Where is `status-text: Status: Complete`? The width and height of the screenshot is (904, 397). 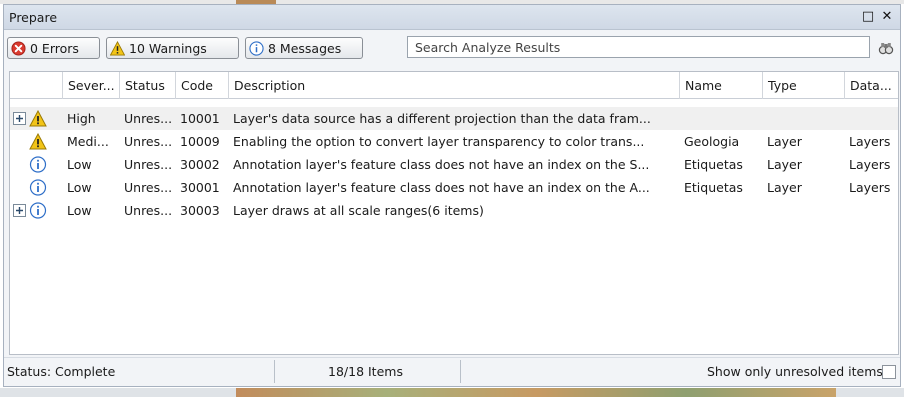 status-text: Status: Complete is located at coordinates (61, 371).